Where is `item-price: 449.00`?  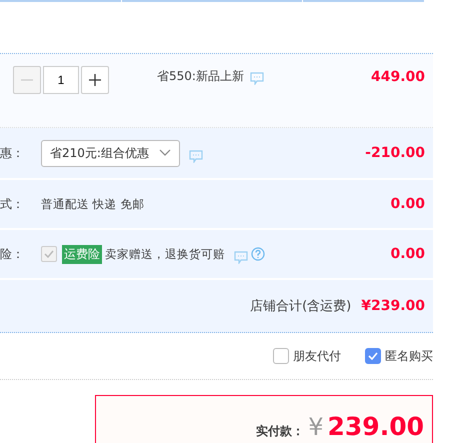 item-price: 449.00 is located at coordinates (397, 77).